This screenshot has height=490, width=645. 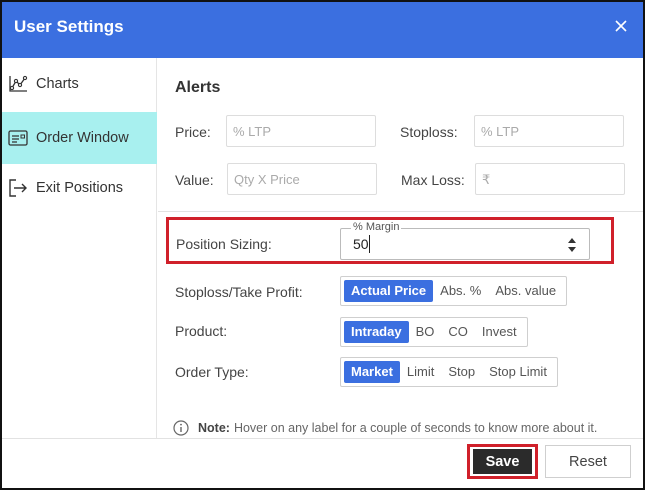 I want to click on stoploss-label: Stoploss:, so click(x=429, y=132).